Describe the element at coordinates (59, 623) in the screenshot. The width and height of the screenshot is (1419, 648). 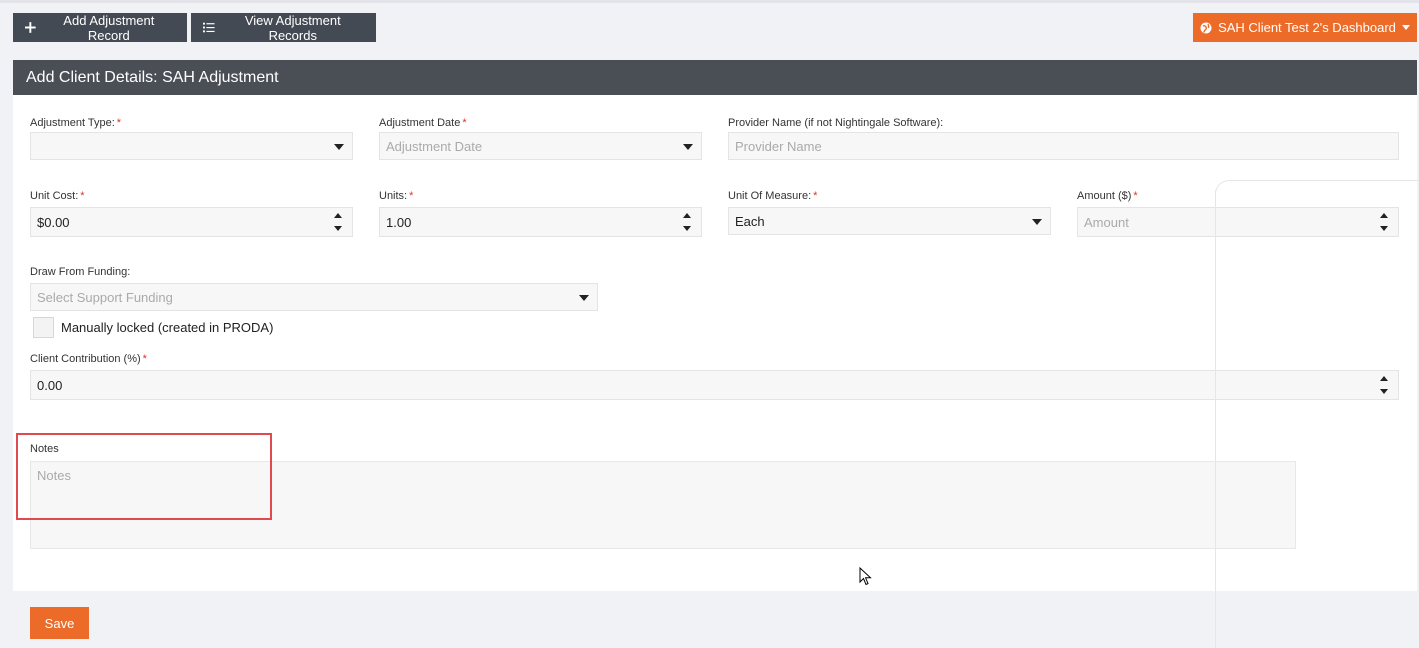
I see `save-button: Save` at that location.